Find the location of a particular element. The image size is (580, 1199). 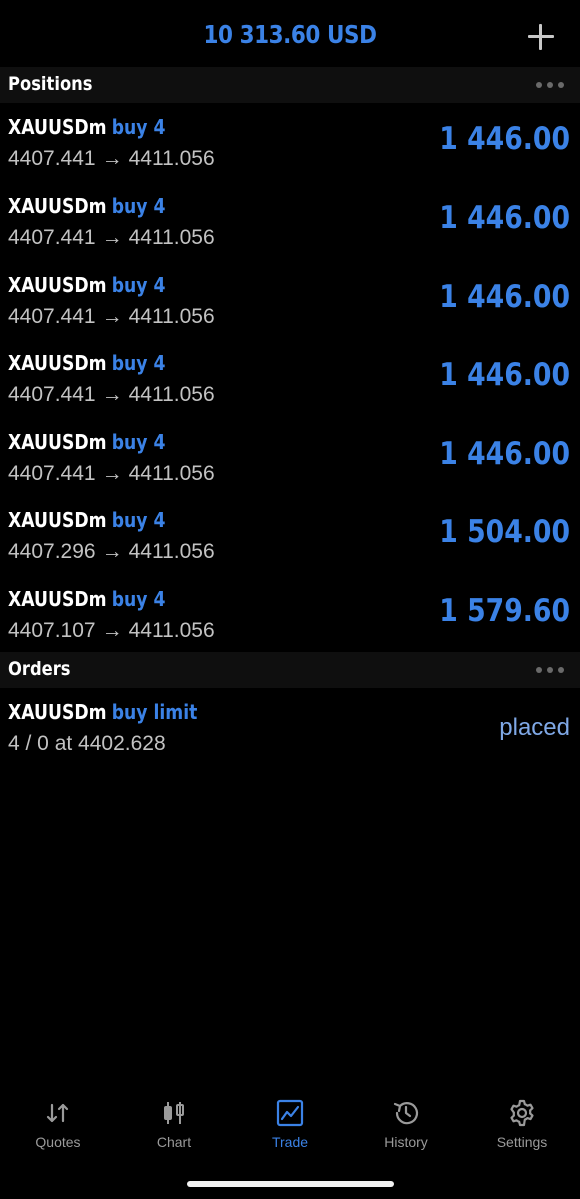

tab-quotes-label: Quotes is located at coordinates (58, 1142).